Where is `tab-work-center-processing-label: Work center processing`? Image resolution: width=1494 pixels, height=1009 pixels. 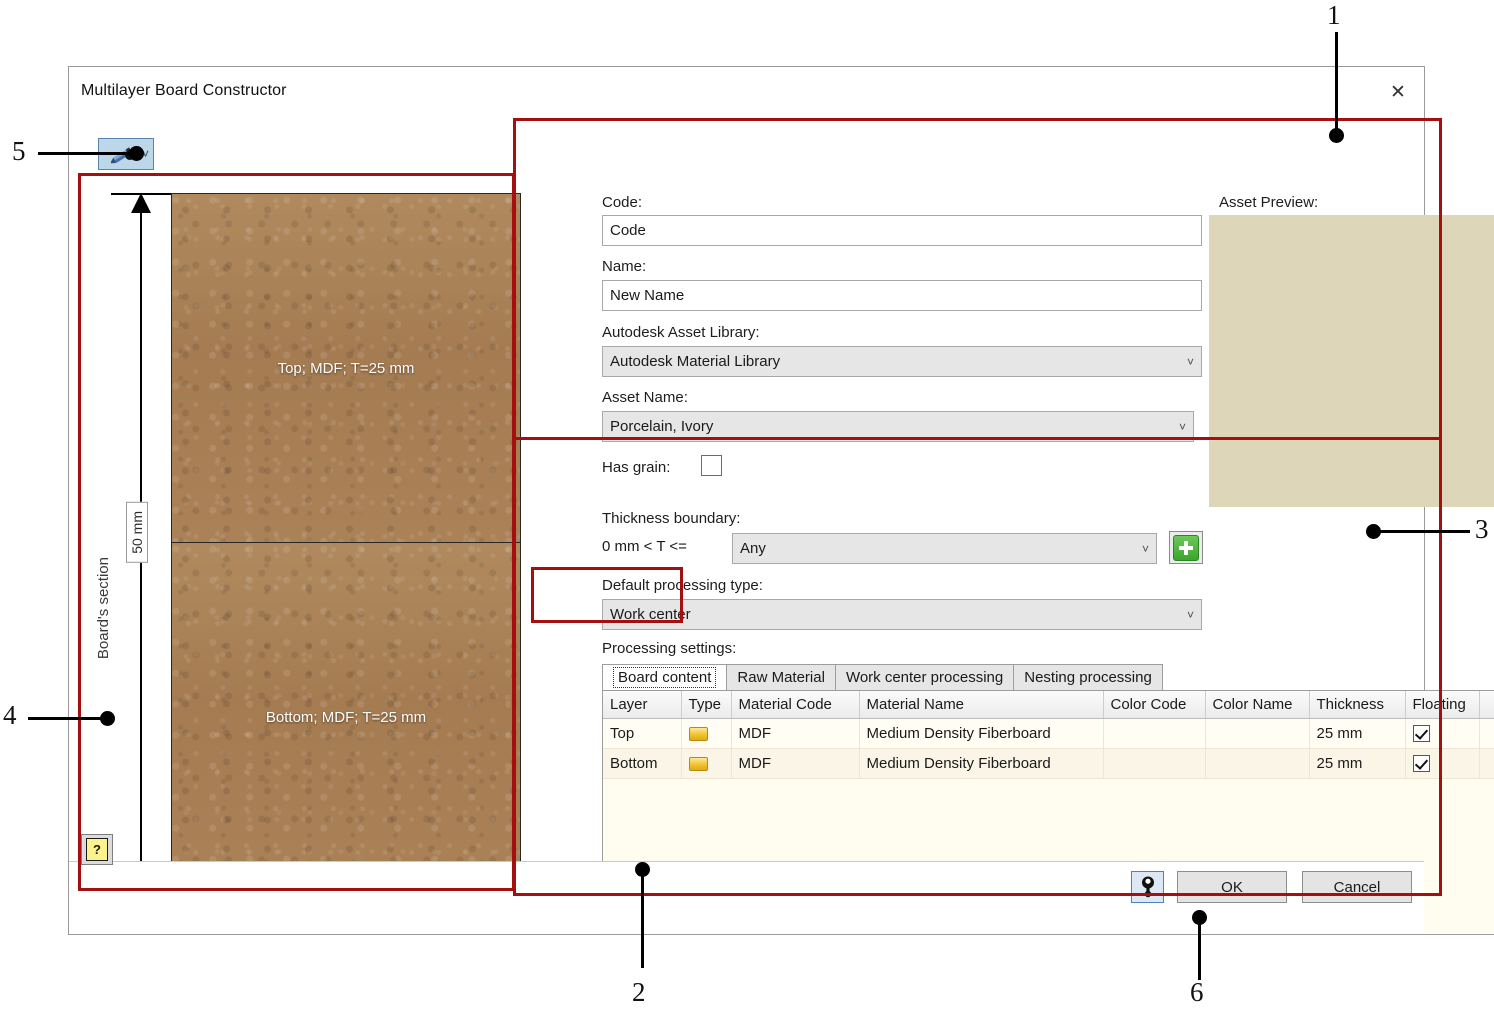
tab-work-center-processing-label: Work center processing is located at coordinates (924, 677).